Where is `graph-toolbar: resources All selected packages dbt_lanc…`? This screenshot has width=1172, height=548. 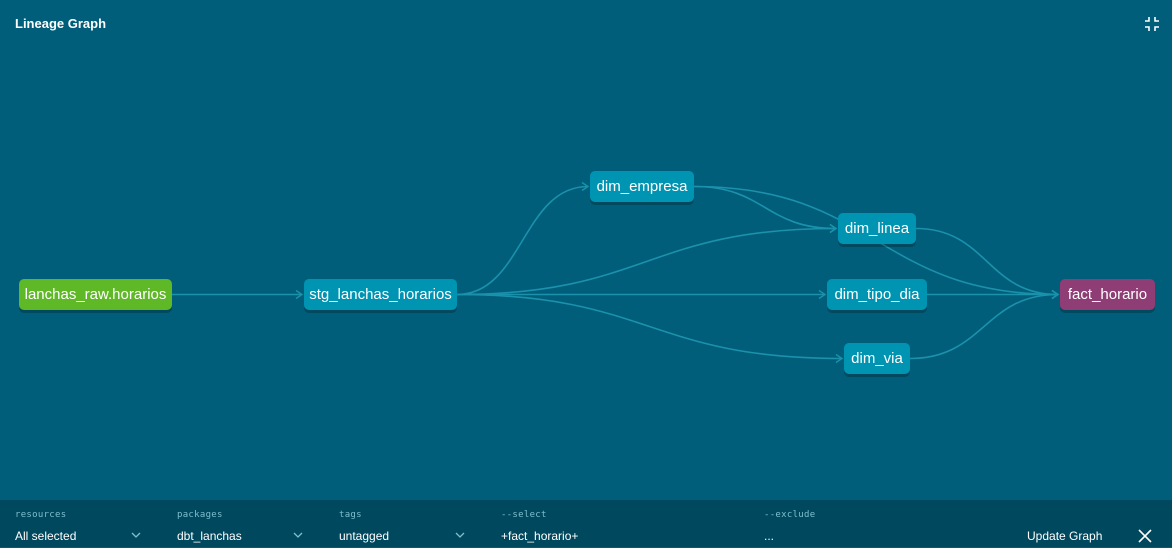 graph-toolbar: resources All selected packages dbt_lanc… is located at coordinates (586, 523).